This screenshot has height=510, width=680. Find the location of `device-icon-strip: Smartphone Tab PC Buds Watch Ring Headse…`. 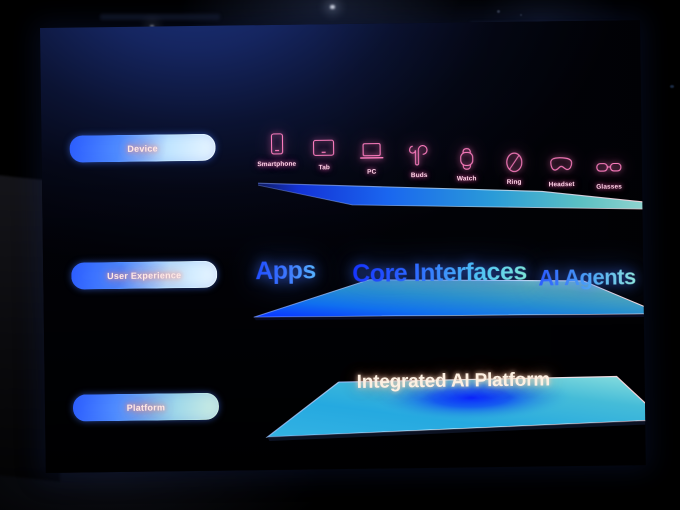

device-icon-strip: Smartphone Tab PC Buds Watch Ring Headse… is located at coordinates (442, 157).